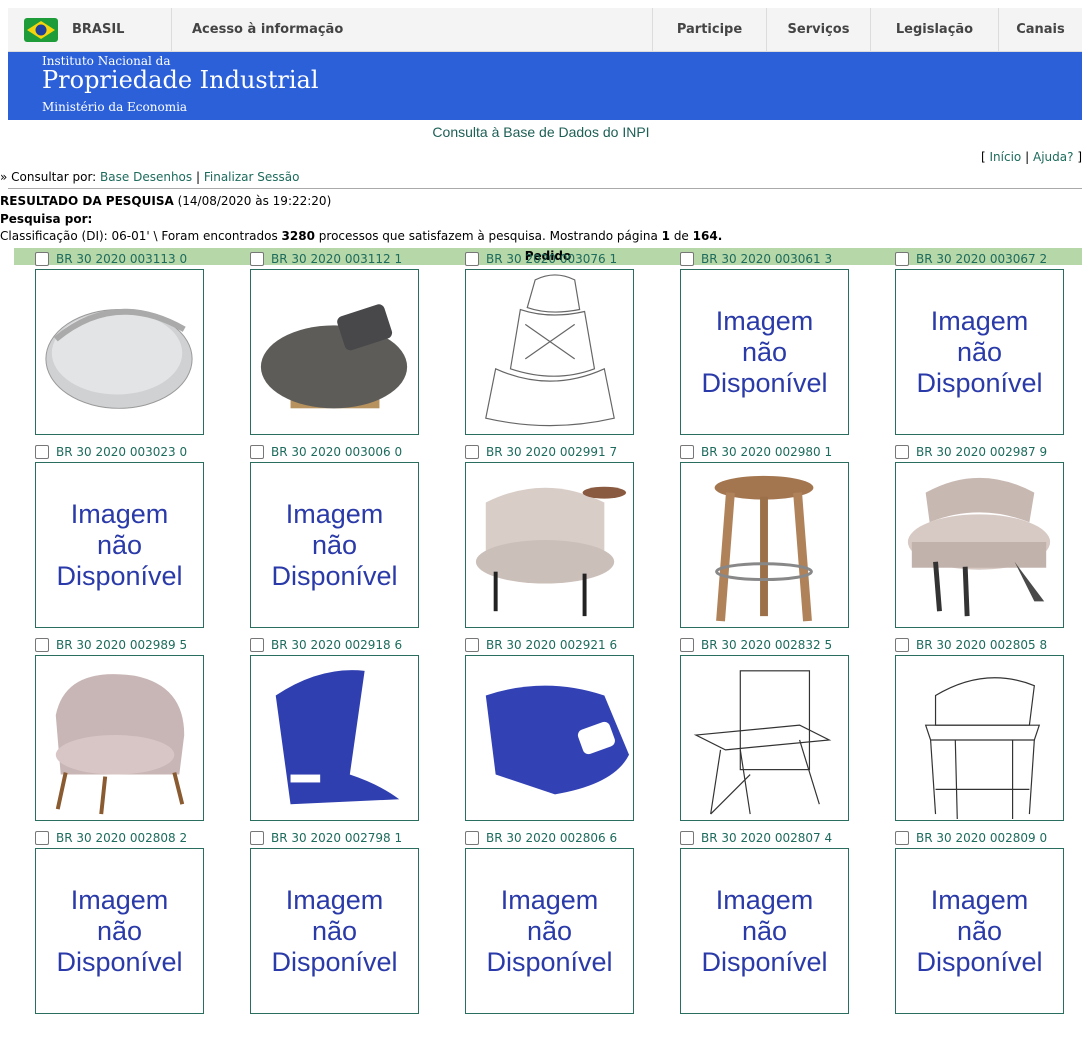  I want to click on acesso-informacao-link: Acesso à informação, so click(412, 29).